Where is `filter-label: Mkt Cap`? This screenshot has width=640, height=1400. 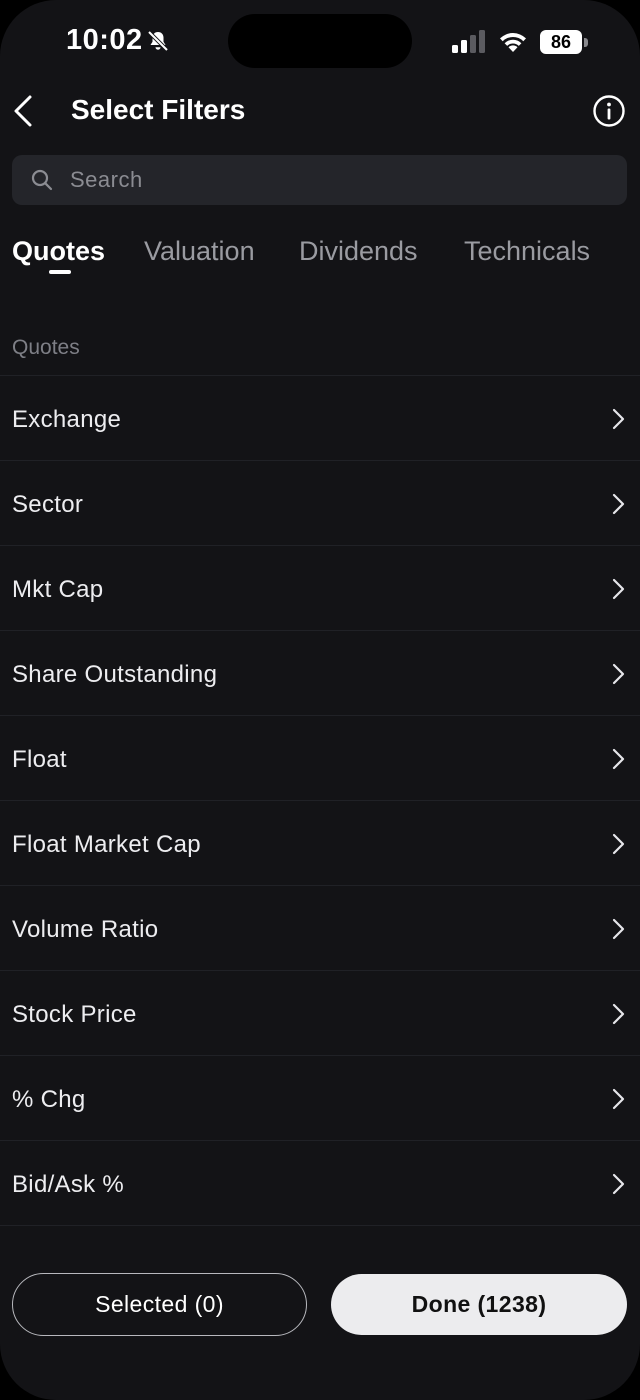
filter-label: Mkt Cap is located at coordinates (58, 589).